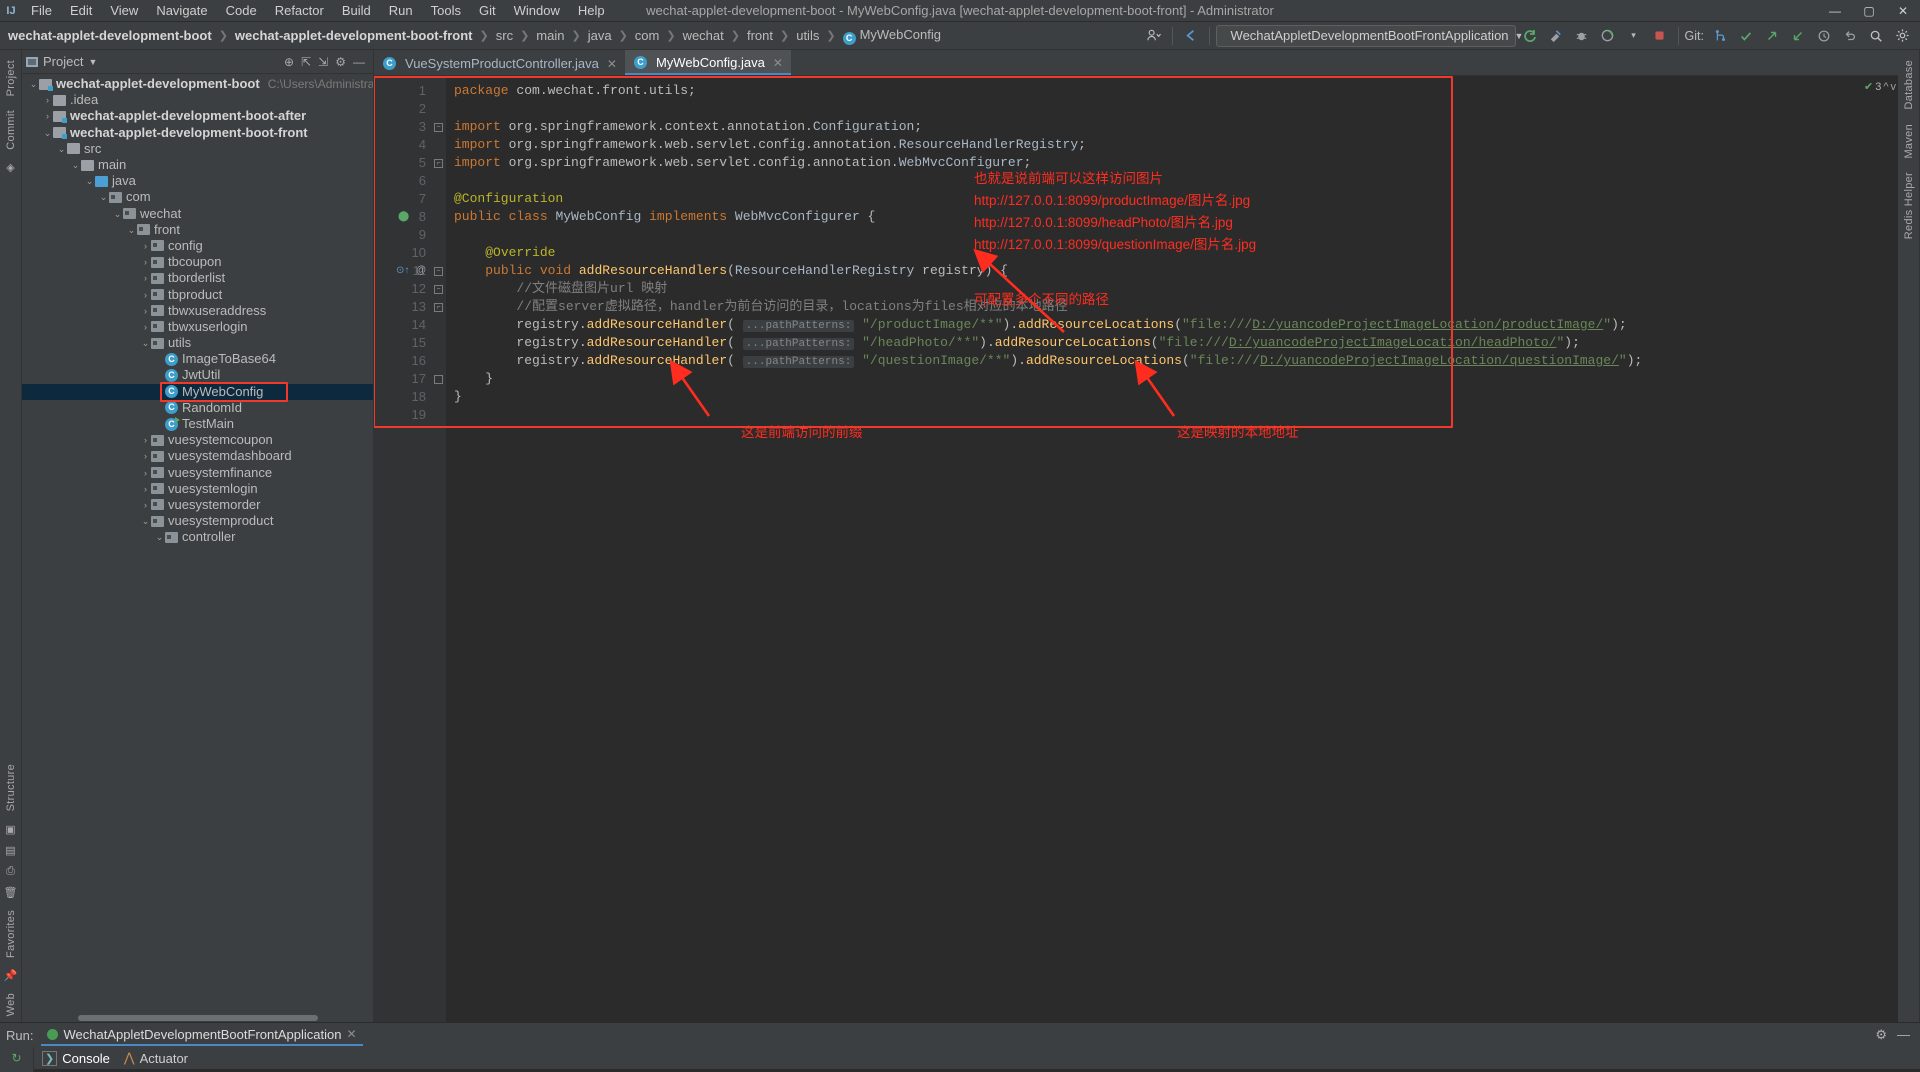 This screenshot has height=1072, width=1920. Describe the element at coordinates (197, 537) in the screenshot. I see `tree-node-controller: ⌄ controller` at that location.